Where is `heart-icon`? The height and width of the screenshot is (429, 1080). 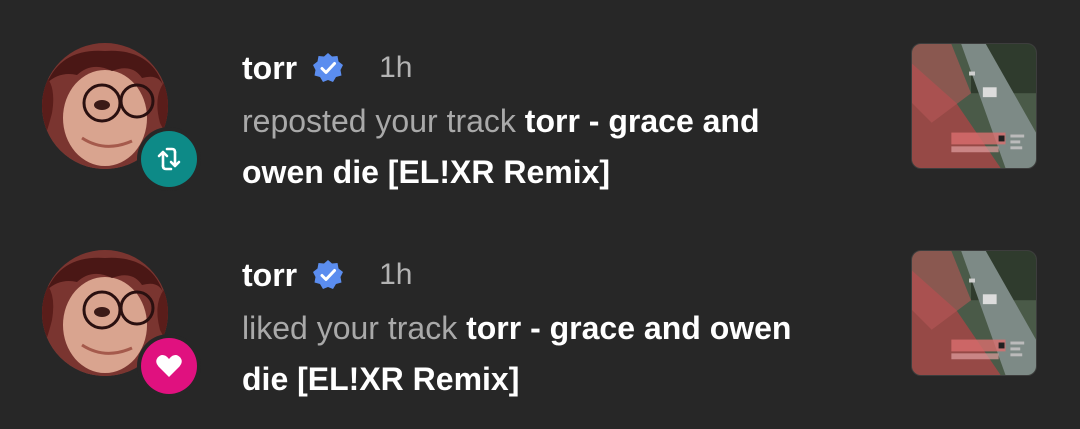 heart-icon is located at coordinates (169, 365).